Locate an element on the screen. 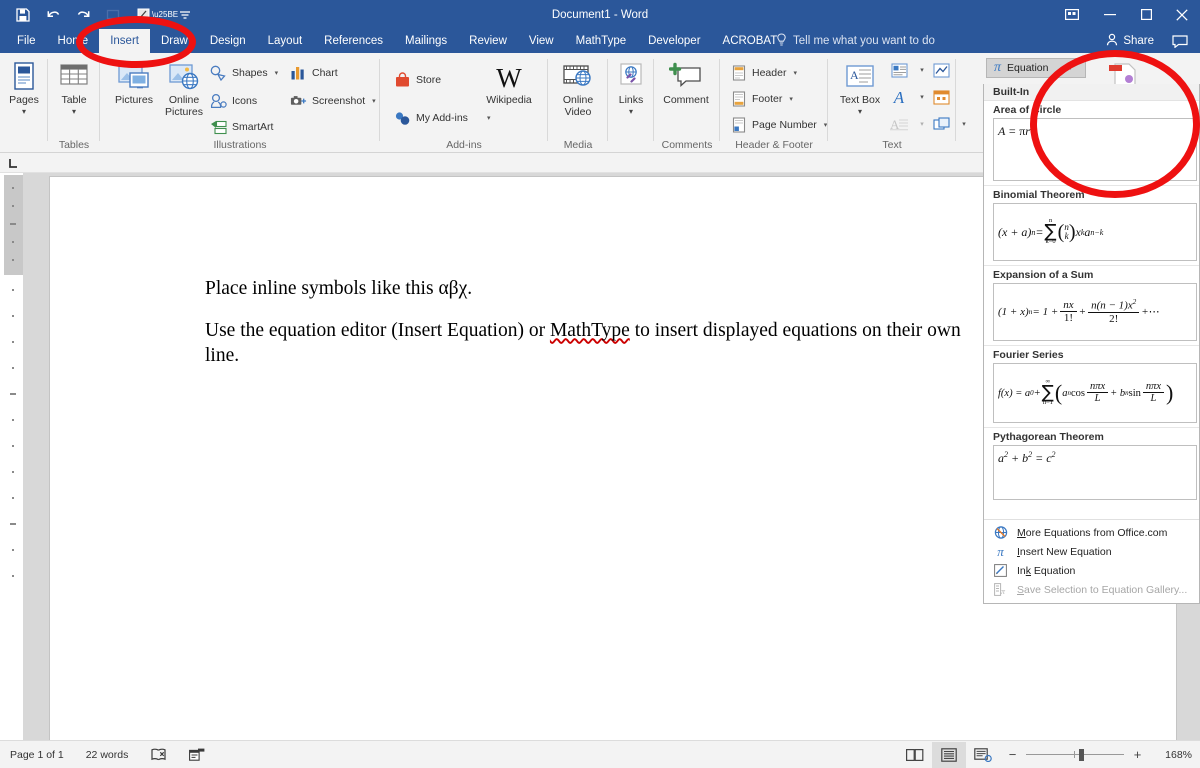  signature-line-button is located at coordinates (941, 70).